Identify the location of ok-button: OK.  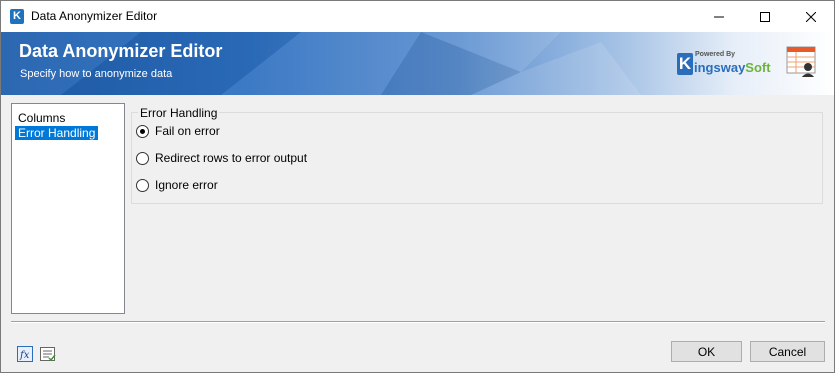
(706, 351).